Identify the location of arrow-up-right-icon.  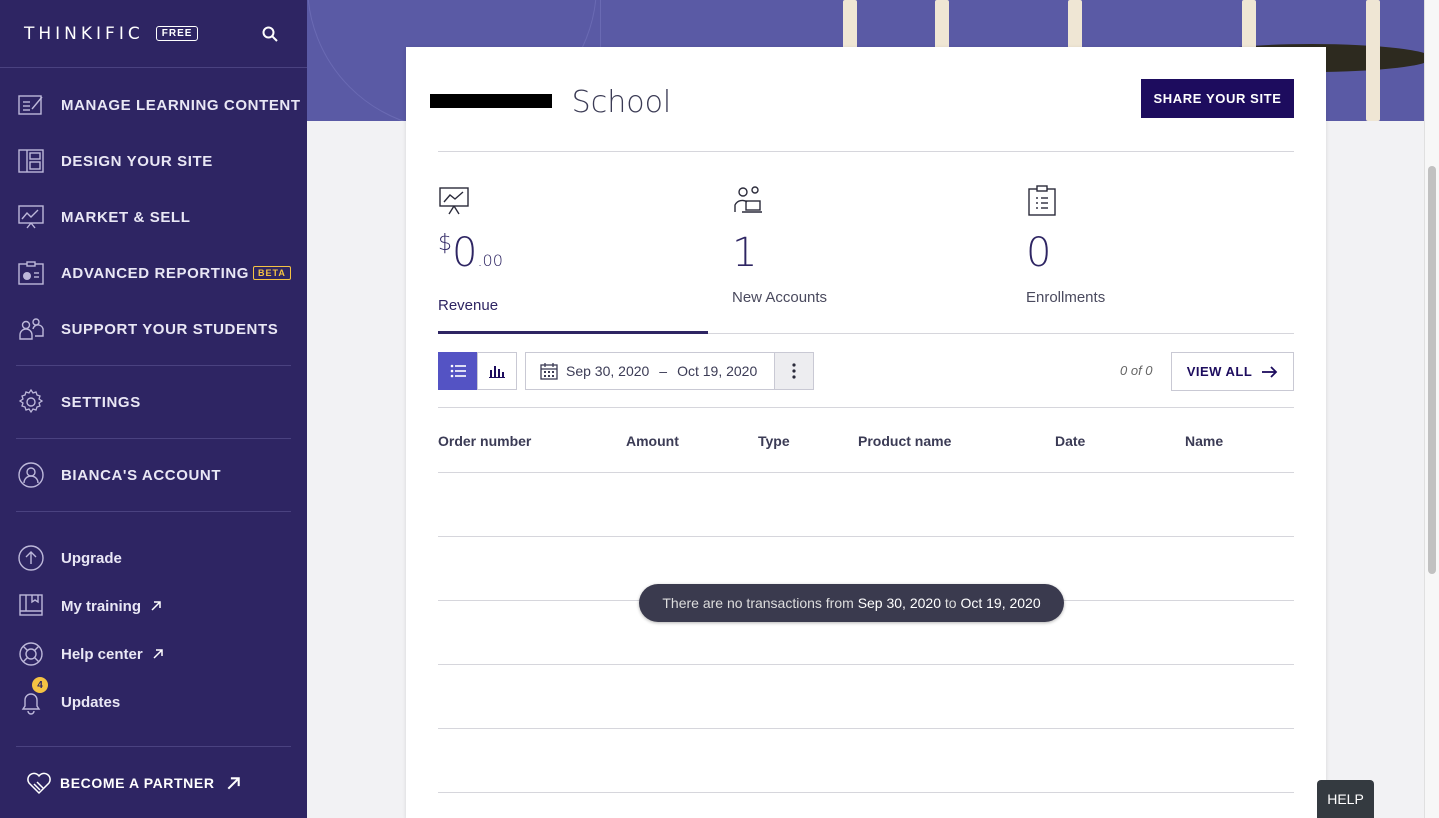
(233, 782).